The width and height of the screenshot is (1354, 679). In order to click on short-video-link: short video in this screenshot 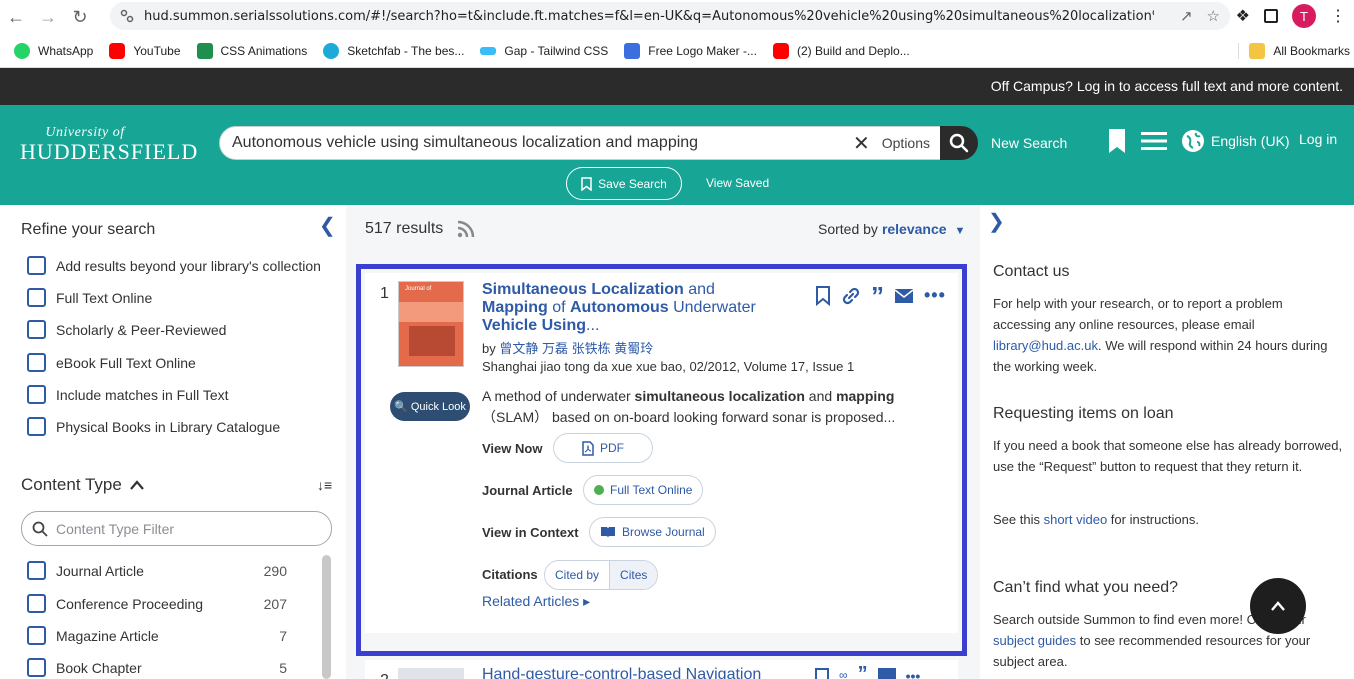, I will do `click(1076, 519)`.